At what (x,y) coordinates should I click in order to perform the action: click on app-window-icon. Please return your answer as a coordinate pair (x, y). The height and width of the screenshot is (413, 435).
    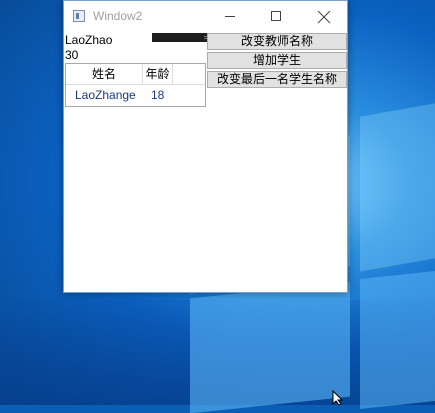
    Looking at the image, I should click on (79, 16).